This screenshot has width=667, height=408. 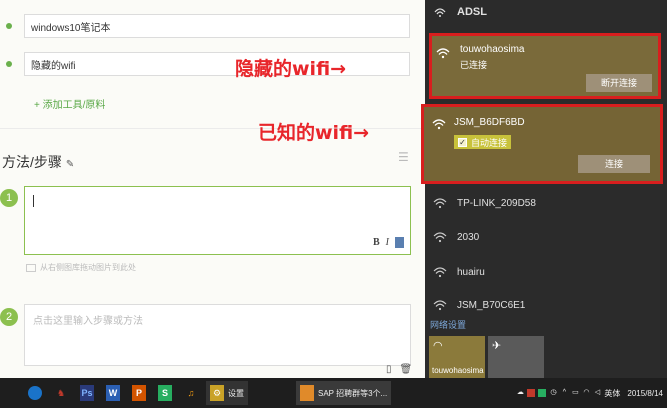 I want to click on check-icon: ✓, so click(x=462, y=142).